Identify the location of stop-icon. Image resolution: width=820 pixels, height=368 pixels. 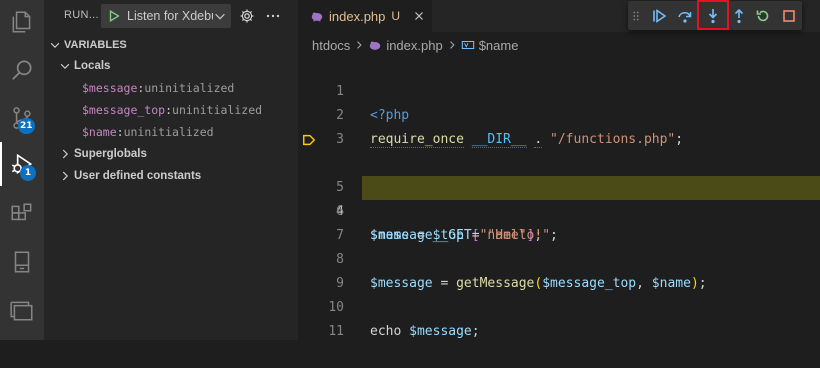
(789, 16).